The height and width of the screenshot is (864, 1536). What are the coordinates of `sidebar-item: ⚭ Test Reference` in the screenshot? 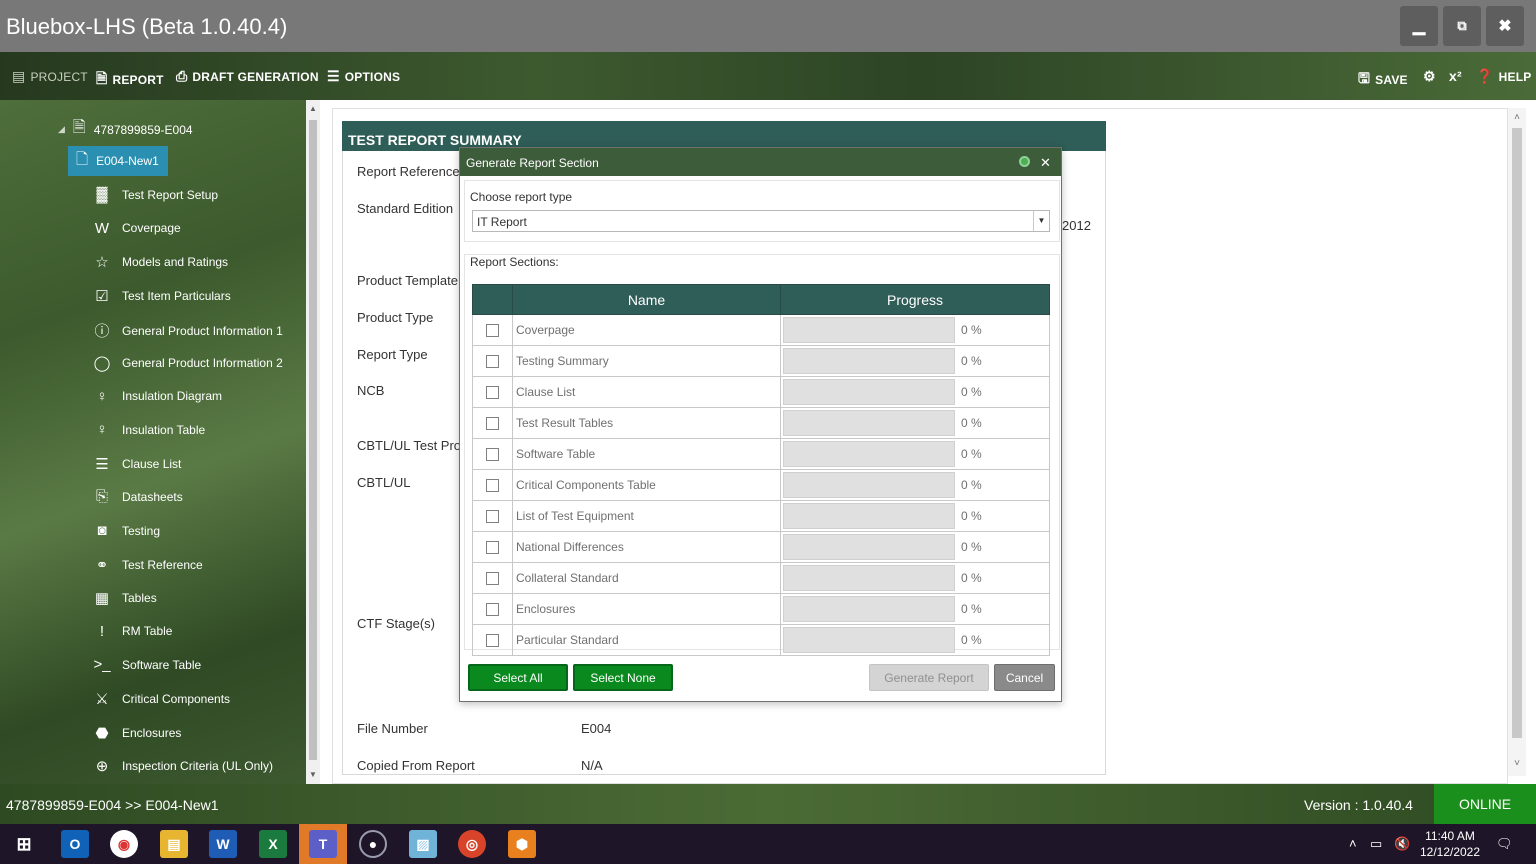 It's located at (147, 565).